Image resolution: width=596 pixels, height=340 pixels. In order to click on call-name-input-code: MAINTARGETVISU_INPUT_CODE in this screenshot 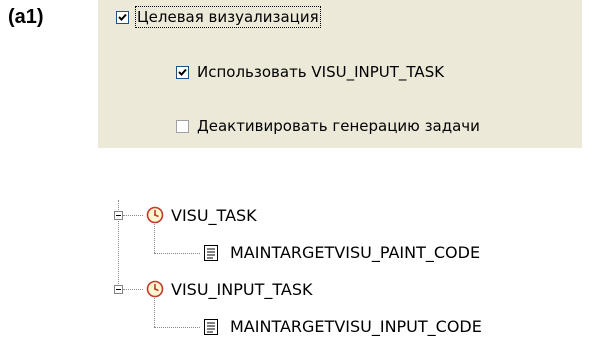, I will do `click(356, 326)`.